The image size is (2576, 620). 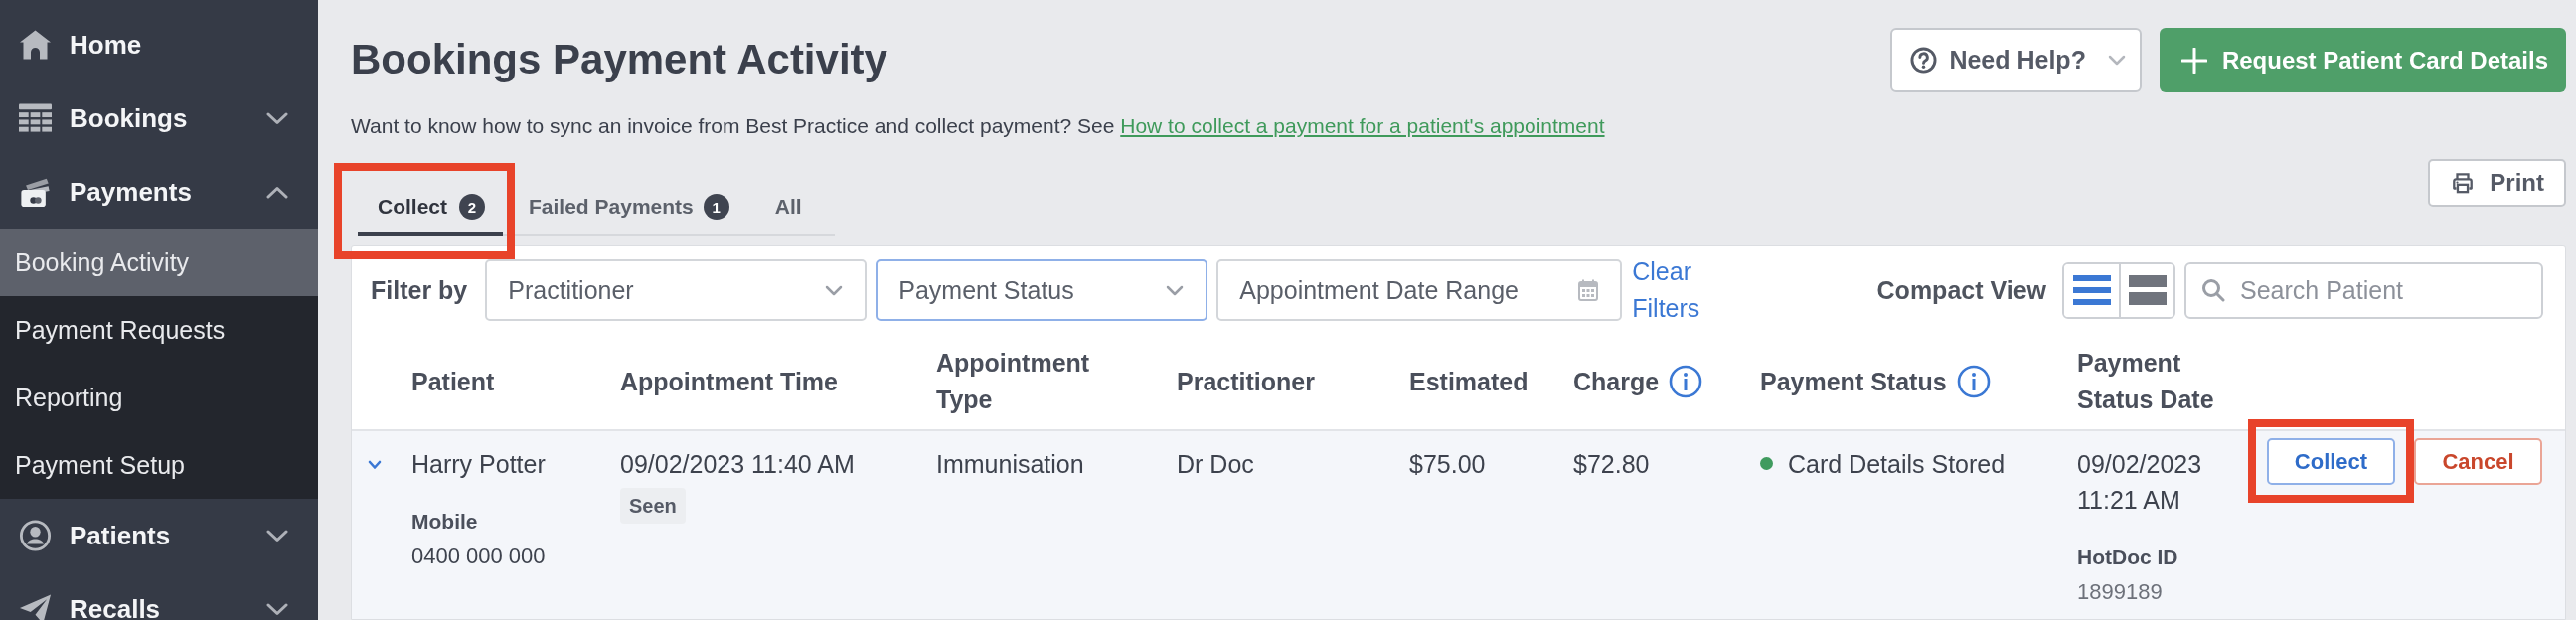 I want to click on submenu-item: Booking Activity, so click(x=159, y=262).